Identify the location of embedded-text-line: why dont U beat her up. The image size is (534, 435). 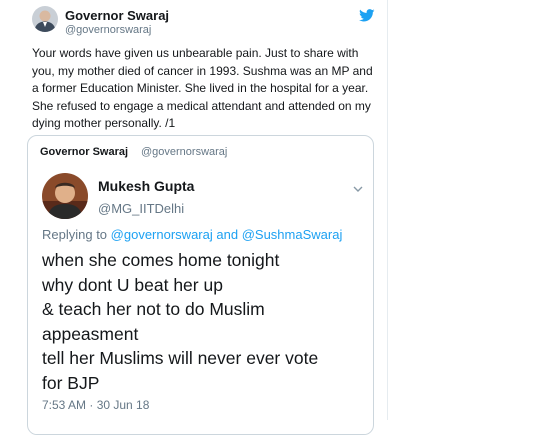
(132, 284).